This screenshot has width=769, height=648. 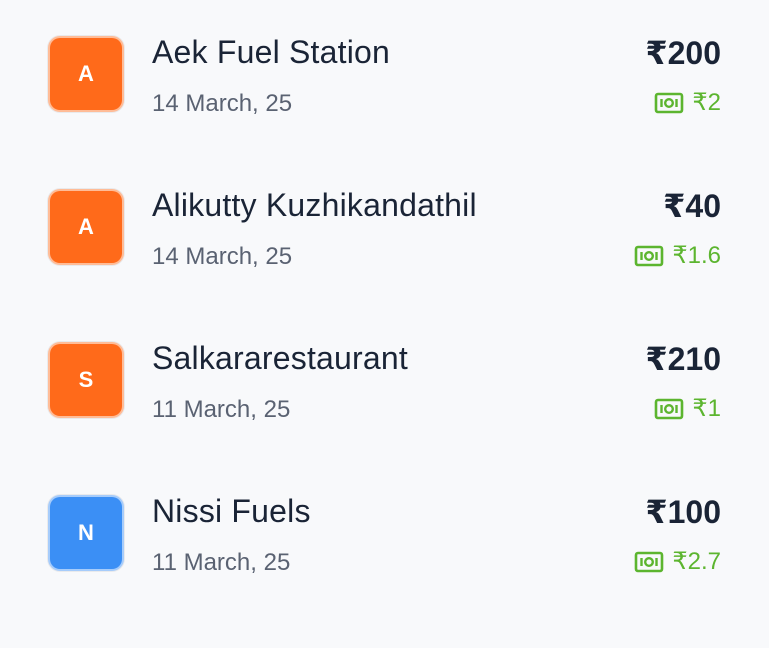 I want to click on cashback-amount: ₹2, so click(x=706, y=102).